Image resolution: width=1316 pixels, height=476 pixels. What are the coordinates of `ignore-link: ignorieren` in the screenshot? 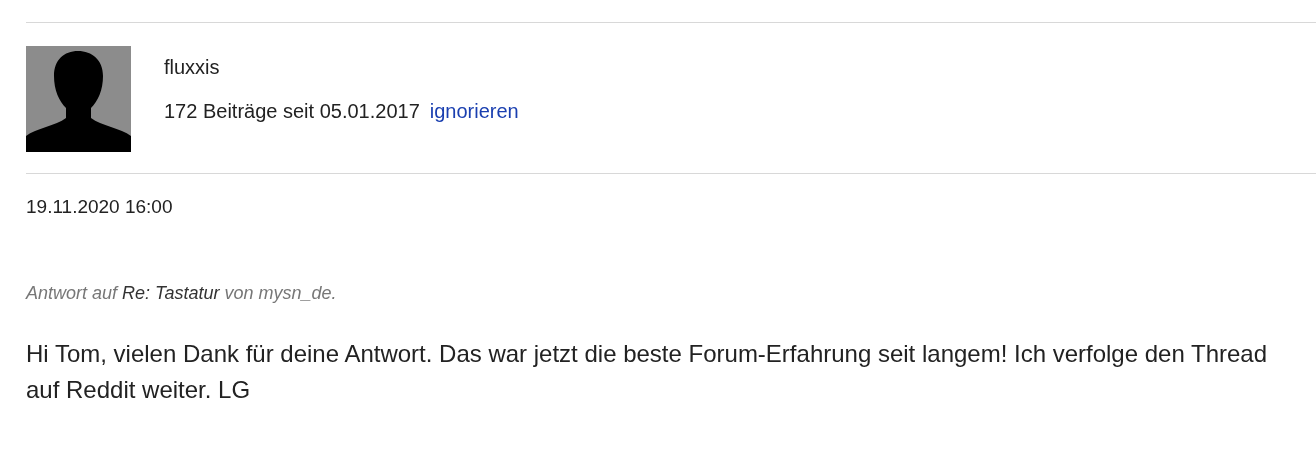 It's located at (474, 111).